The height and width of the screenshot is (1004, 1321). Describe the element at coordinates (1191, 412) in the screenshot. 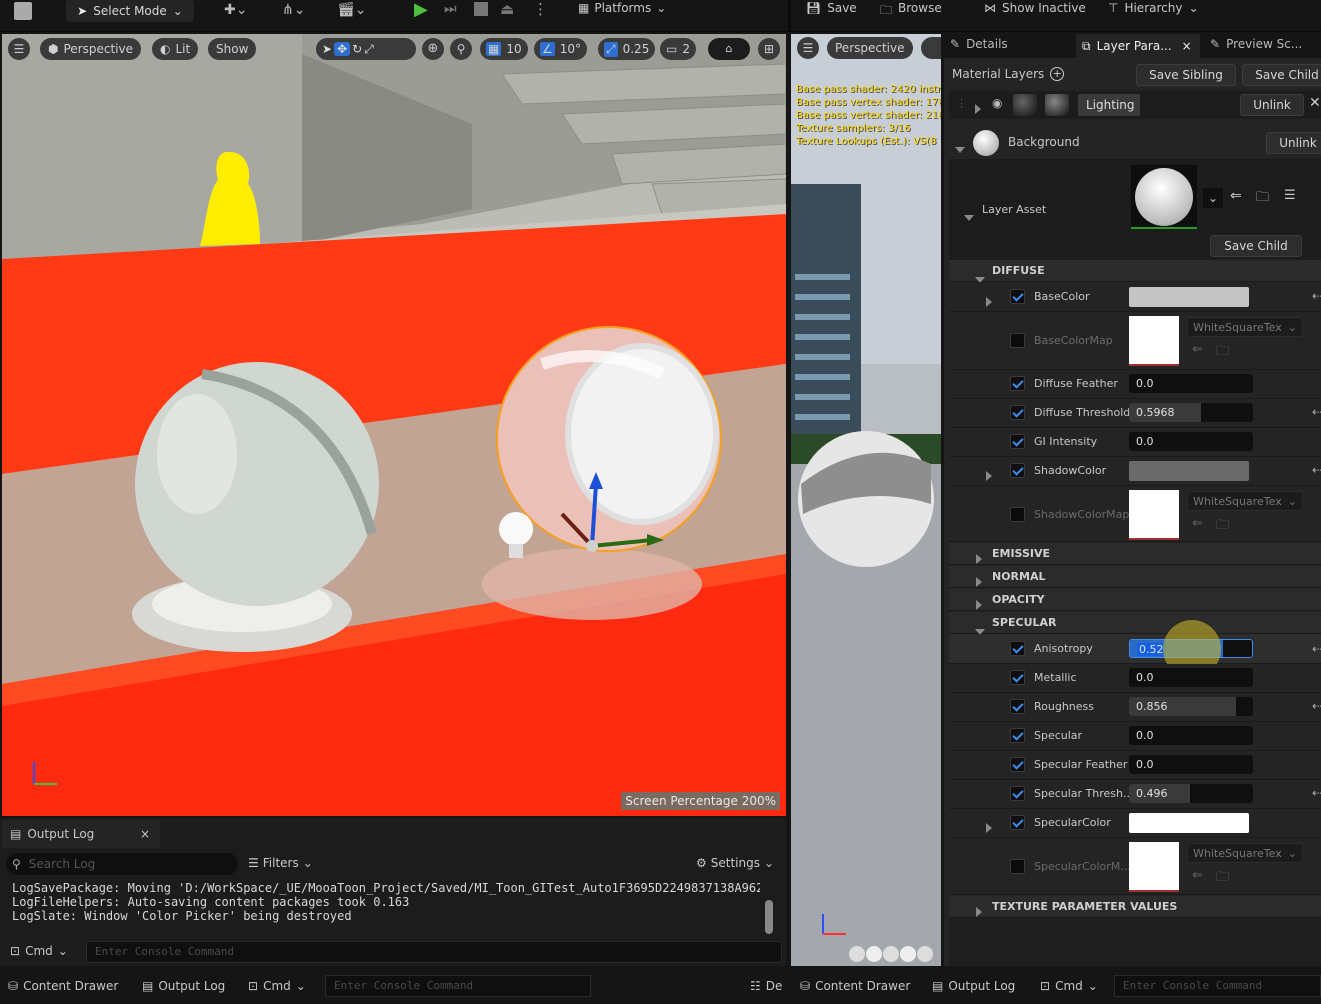

I see `diffuse-threshold-input: 0.5968` at that location.